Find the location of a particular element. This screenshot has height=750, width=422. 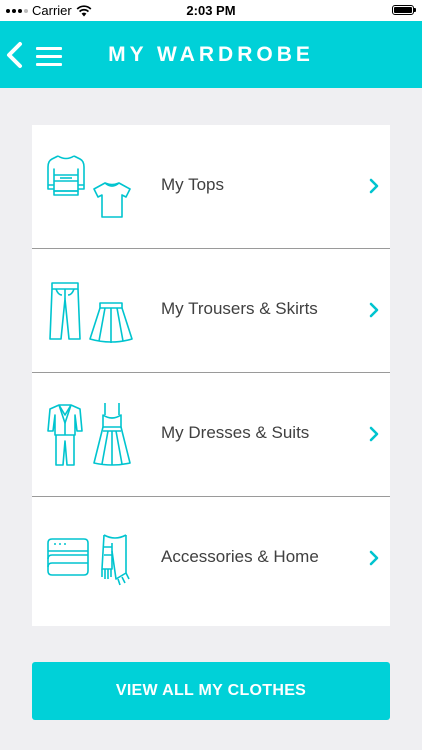

suit-icon is located at coordinates (65, 435).